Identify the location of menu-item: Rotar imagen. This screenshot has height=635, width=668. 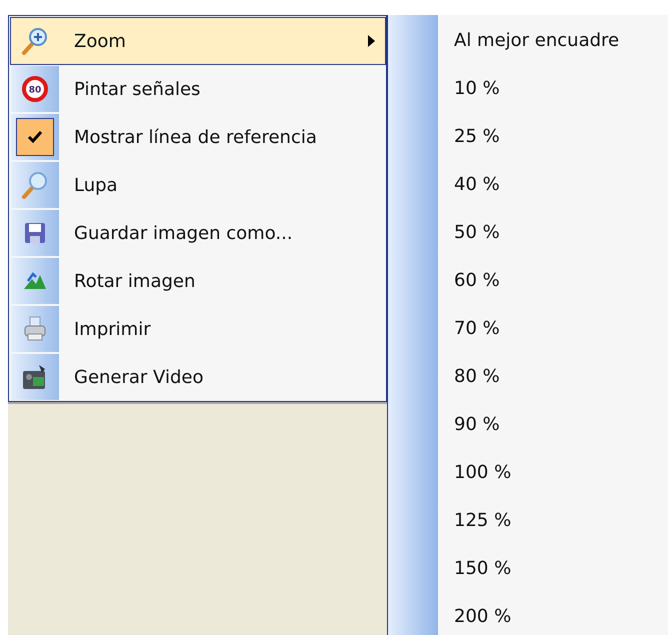
(198, 281).